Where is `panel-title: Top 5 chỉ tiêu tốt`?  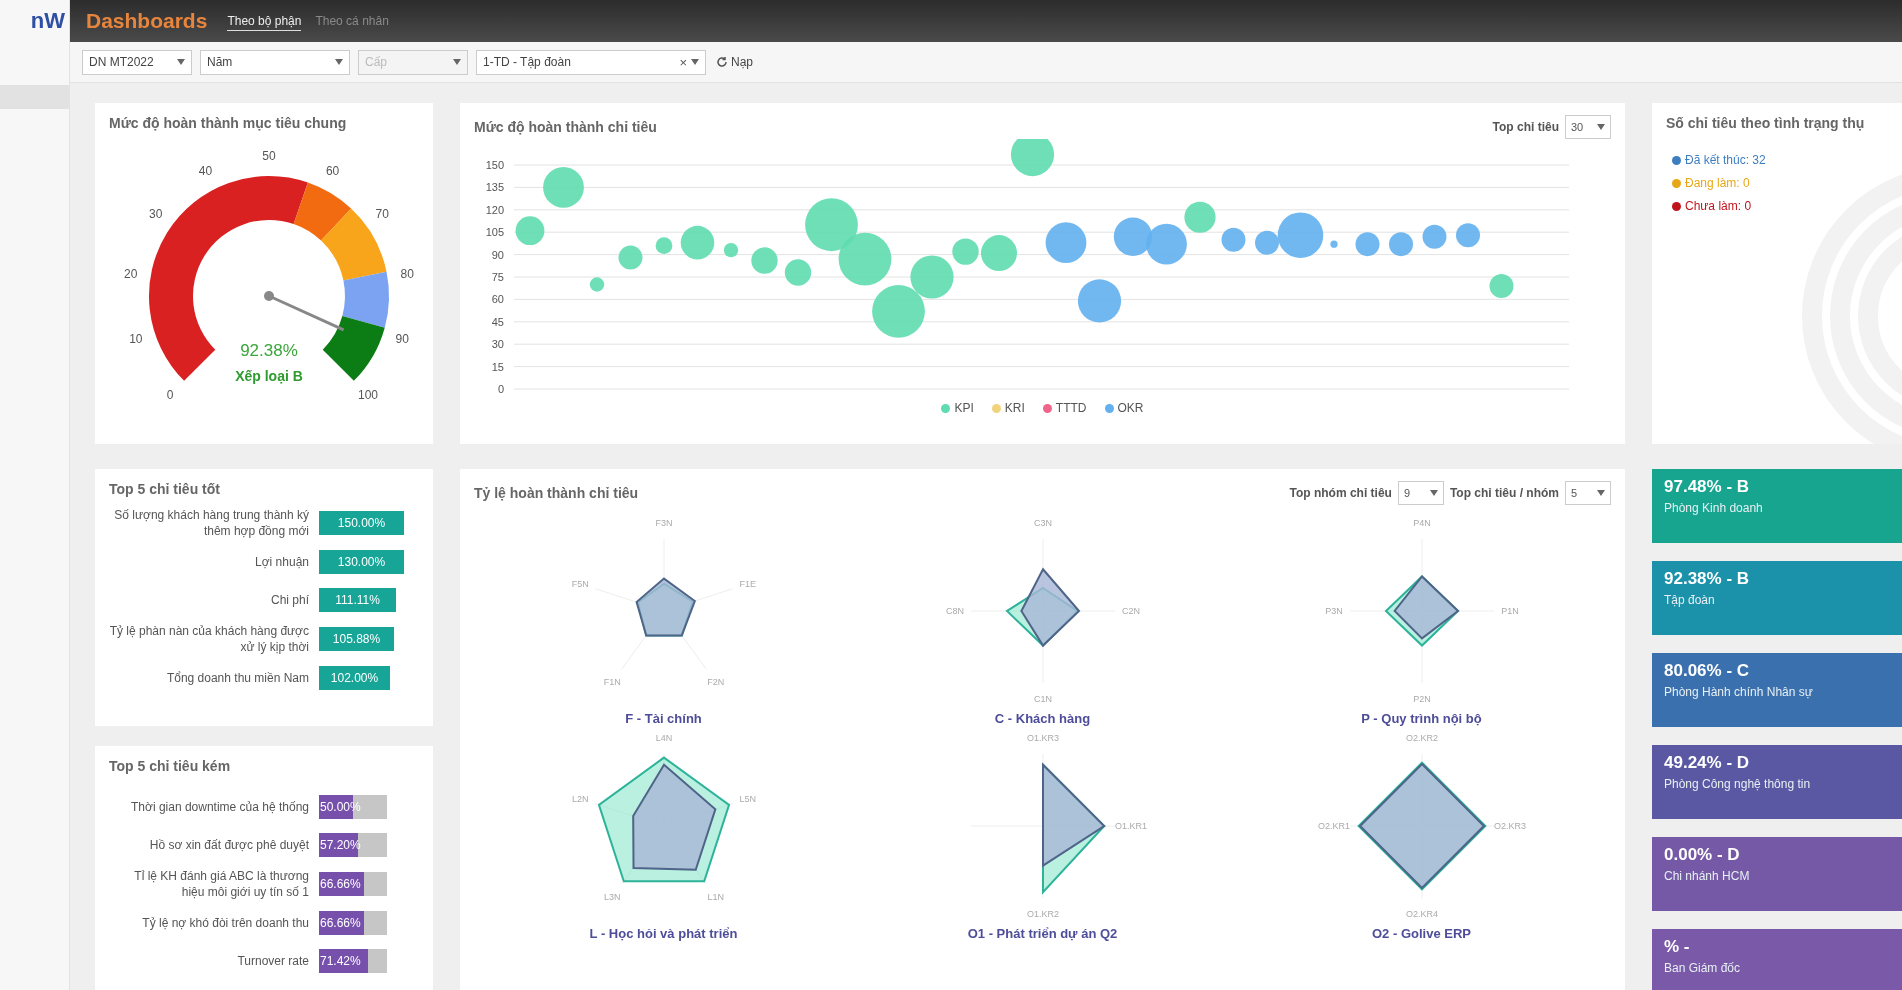
panel-title: Top 5 chỉ tiêu tốt is located at coordinates (165, 489).